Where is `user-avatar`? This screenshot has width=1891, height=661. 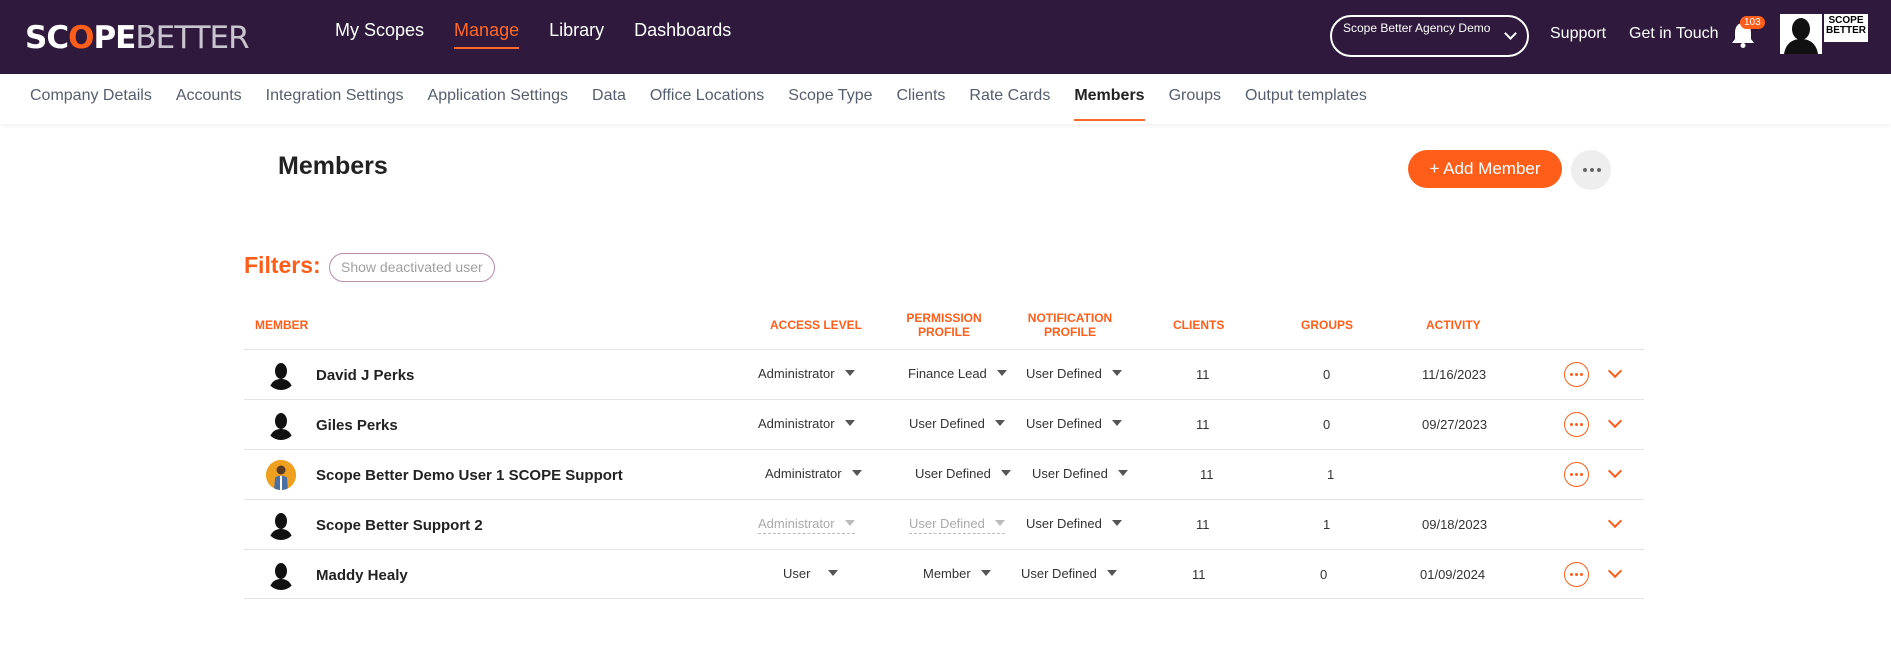 user-avatar is located at coordinates (1801, 34).